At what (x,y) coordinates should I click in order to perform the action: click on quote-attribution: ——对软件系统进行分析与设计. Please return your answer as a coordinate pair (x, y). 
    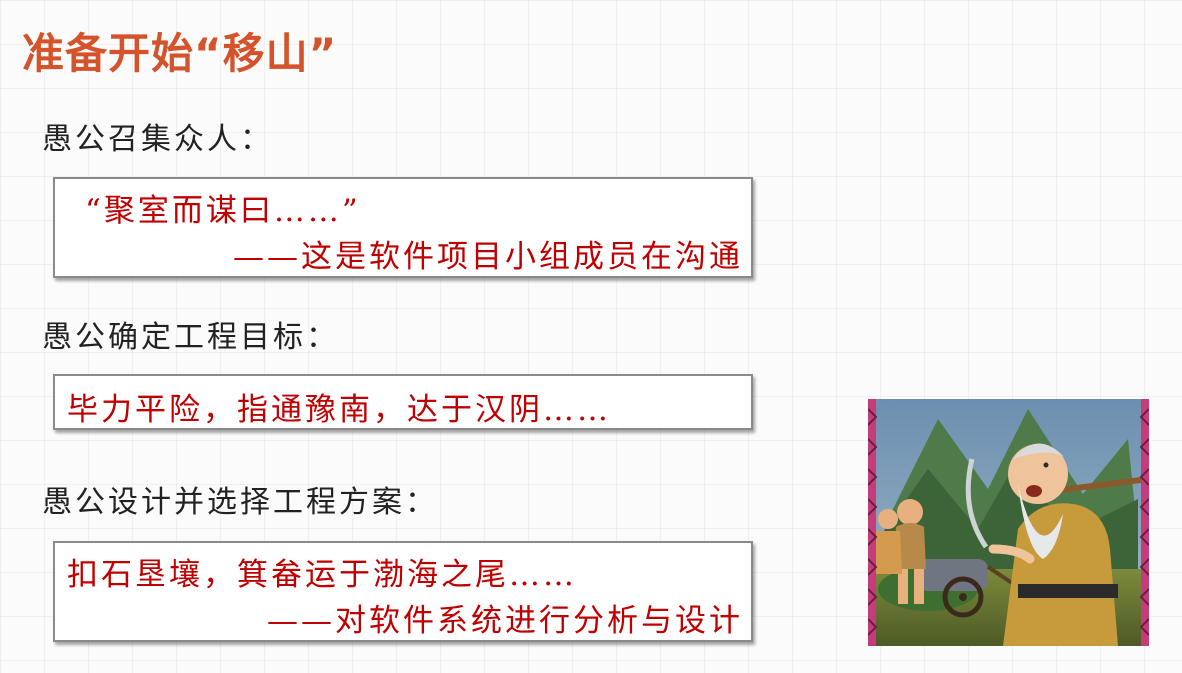
    Looking at the image, I should click on (505, 621).